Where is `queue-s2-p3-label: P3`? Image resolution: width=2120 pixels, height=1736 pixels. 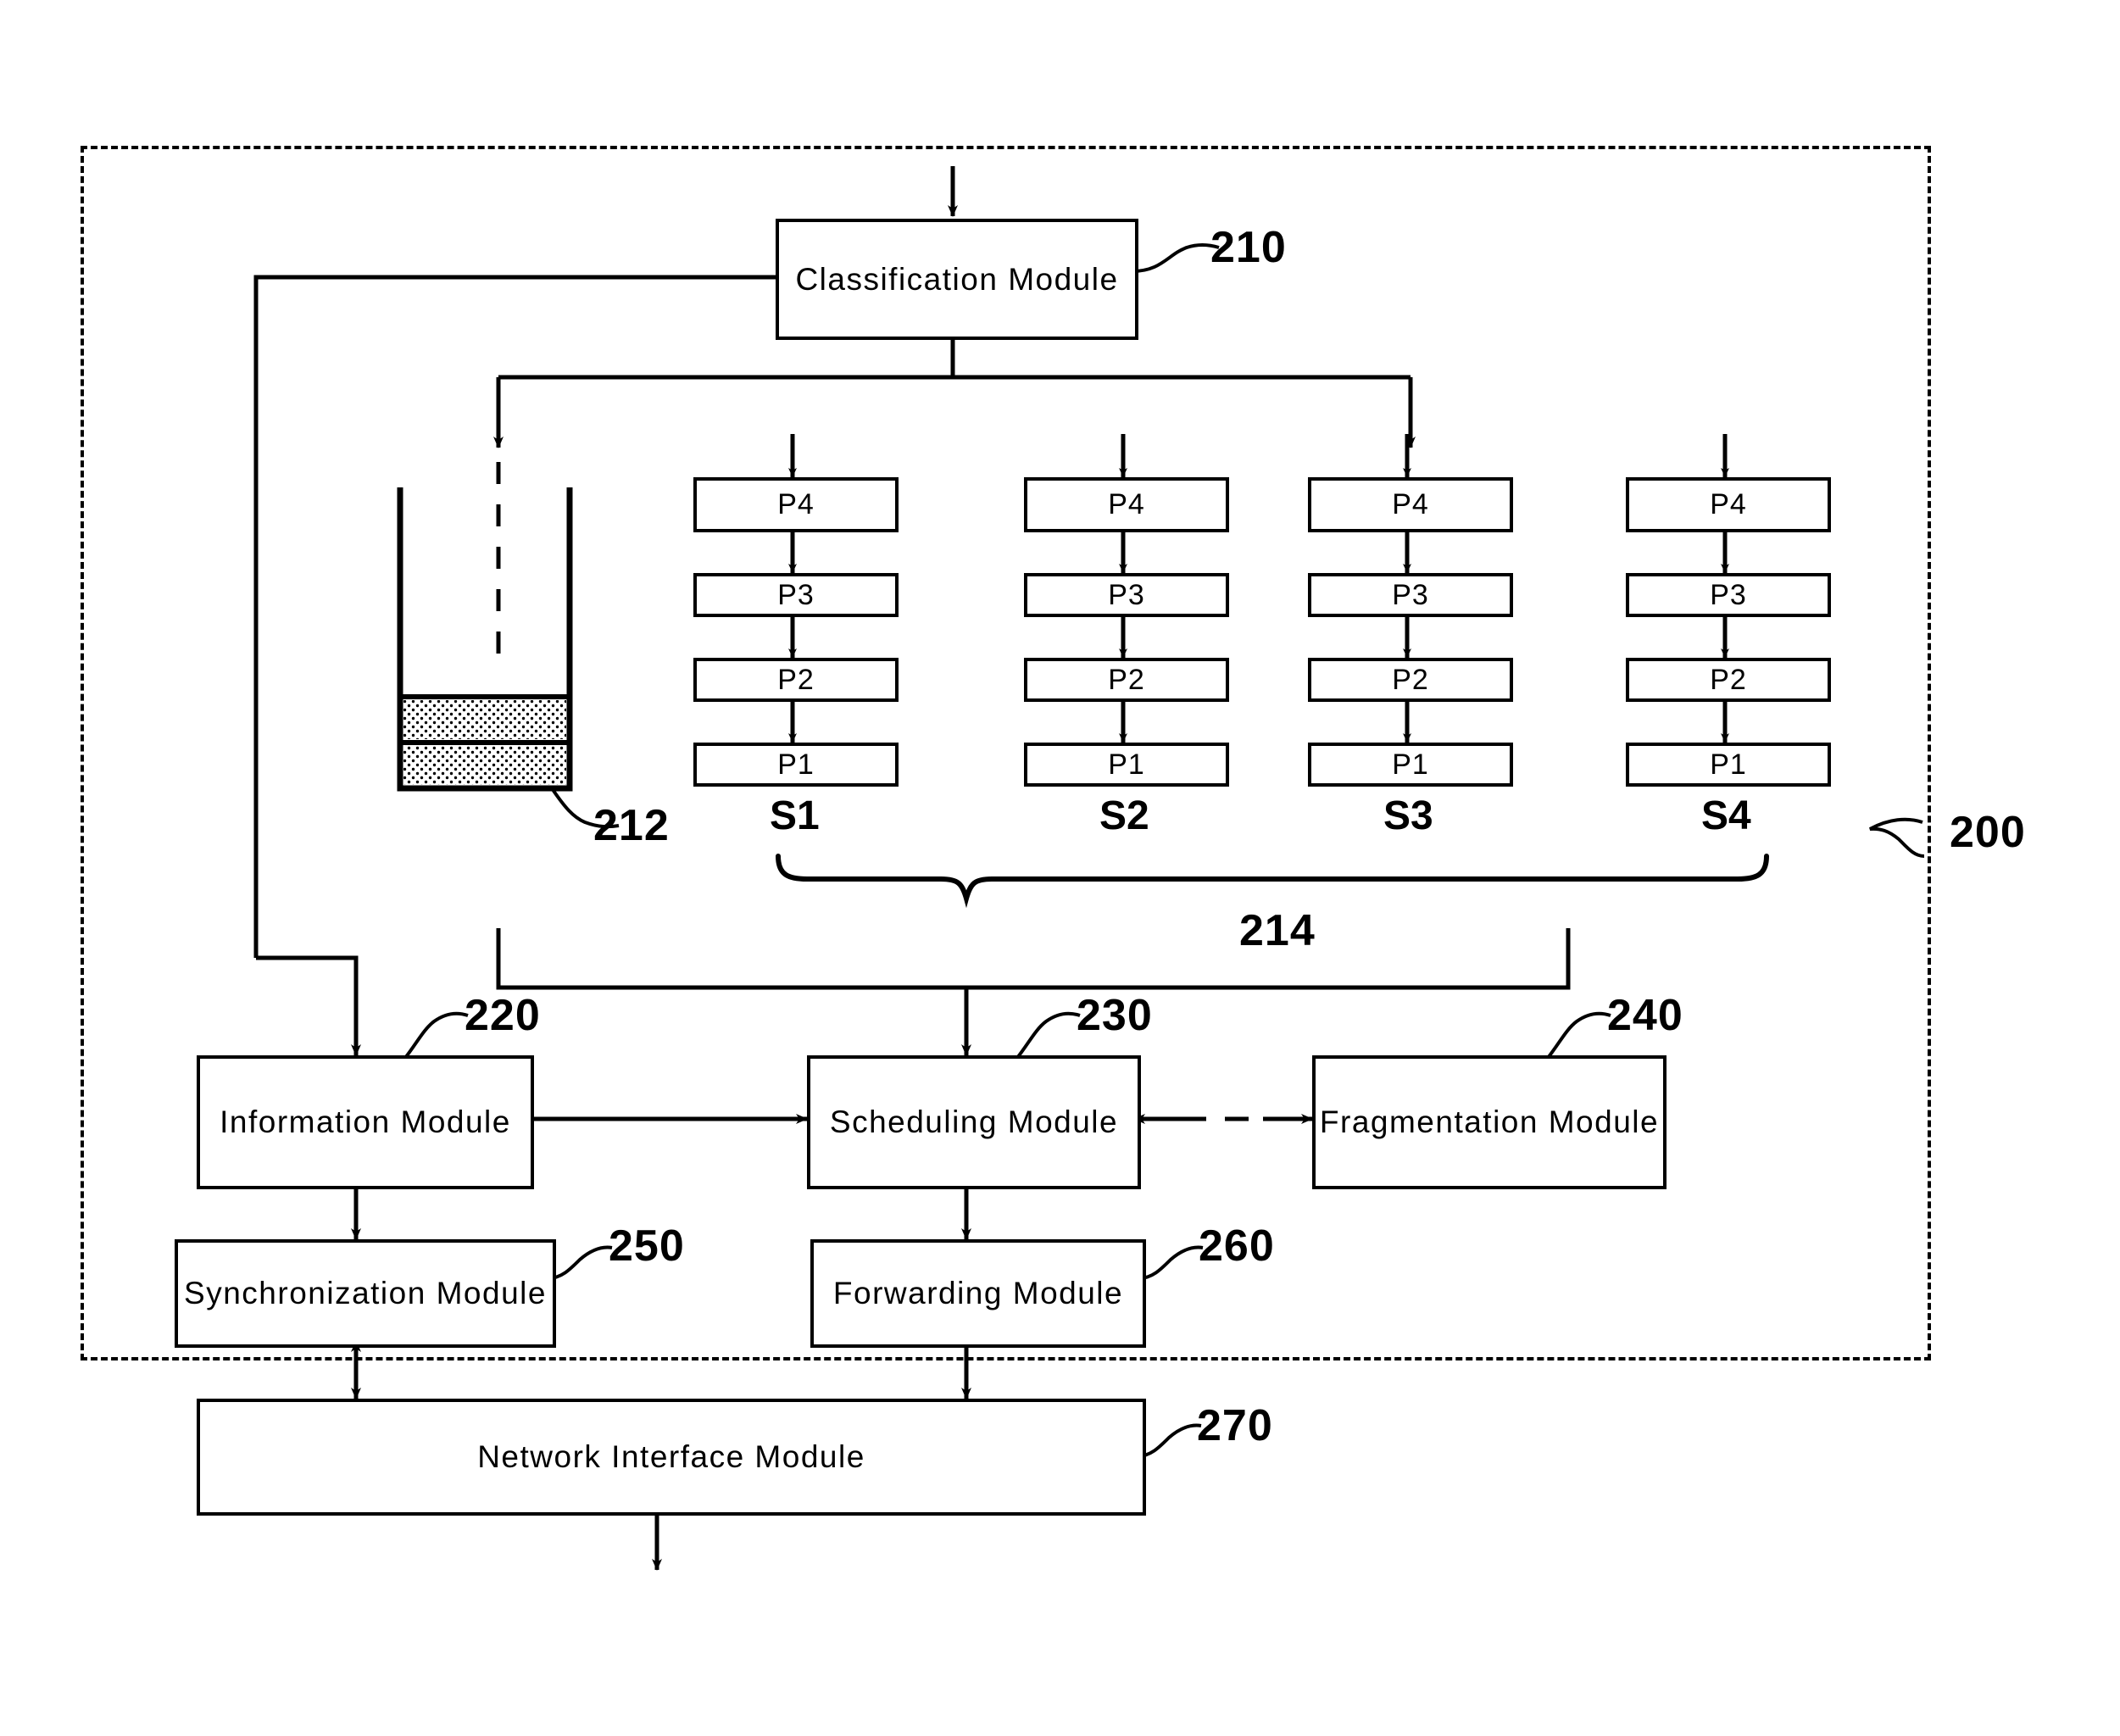 queue-s2-p3-label: P3 is located at coordinates (1127, 594).